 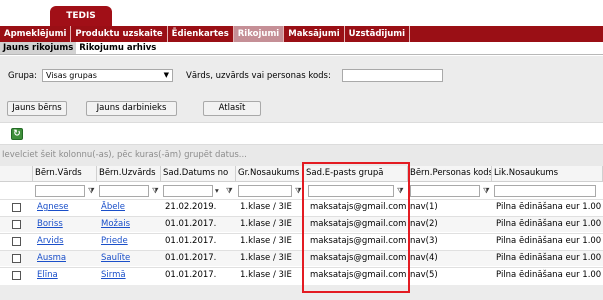 I want to click on first-name-link: Boriss, so click(x=49, y=225).